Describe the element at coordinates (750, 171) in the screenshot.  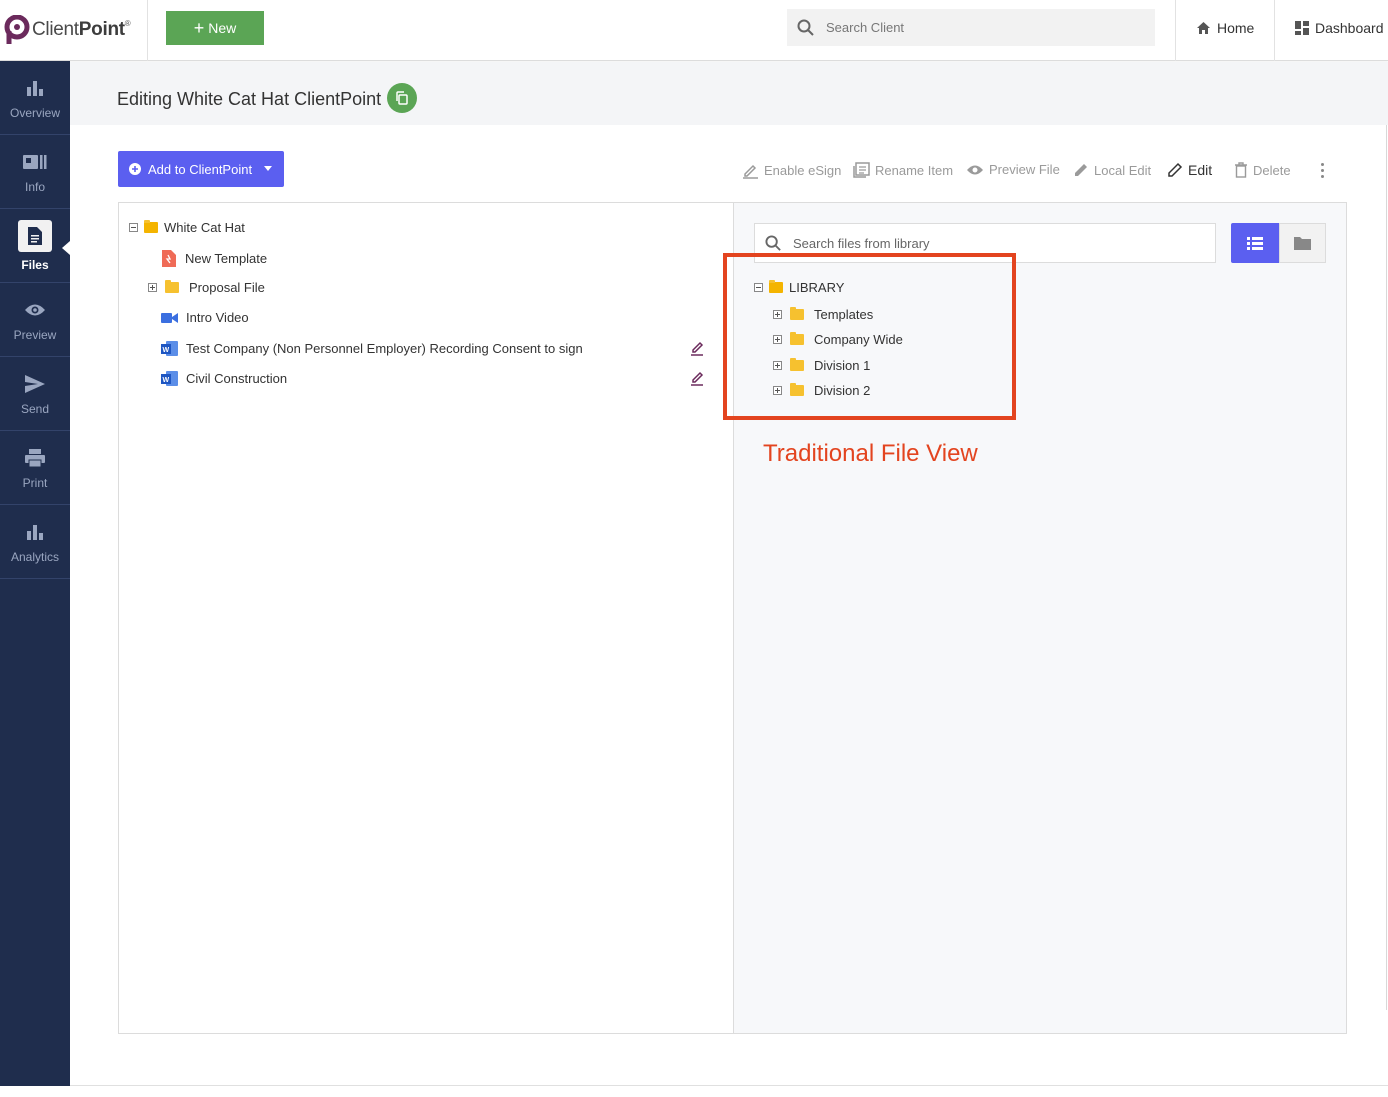
I see `signature-pen-icon` at that location.